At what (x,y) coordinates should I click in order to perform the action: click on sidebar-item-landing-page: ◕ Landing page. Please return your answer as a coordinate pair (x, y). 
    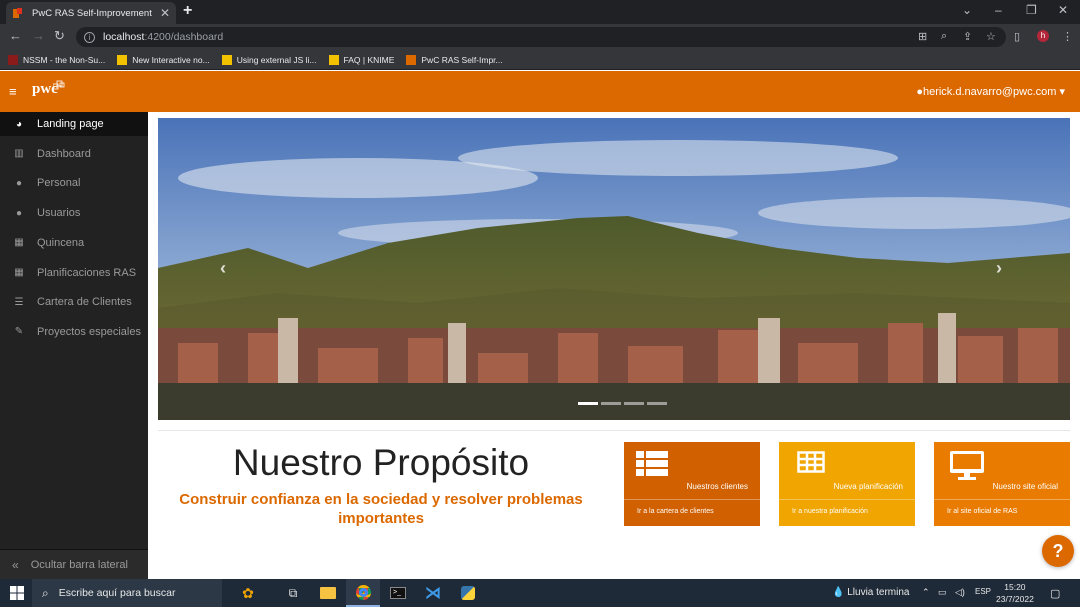
    Looking at the image, I should click on (74, 124).